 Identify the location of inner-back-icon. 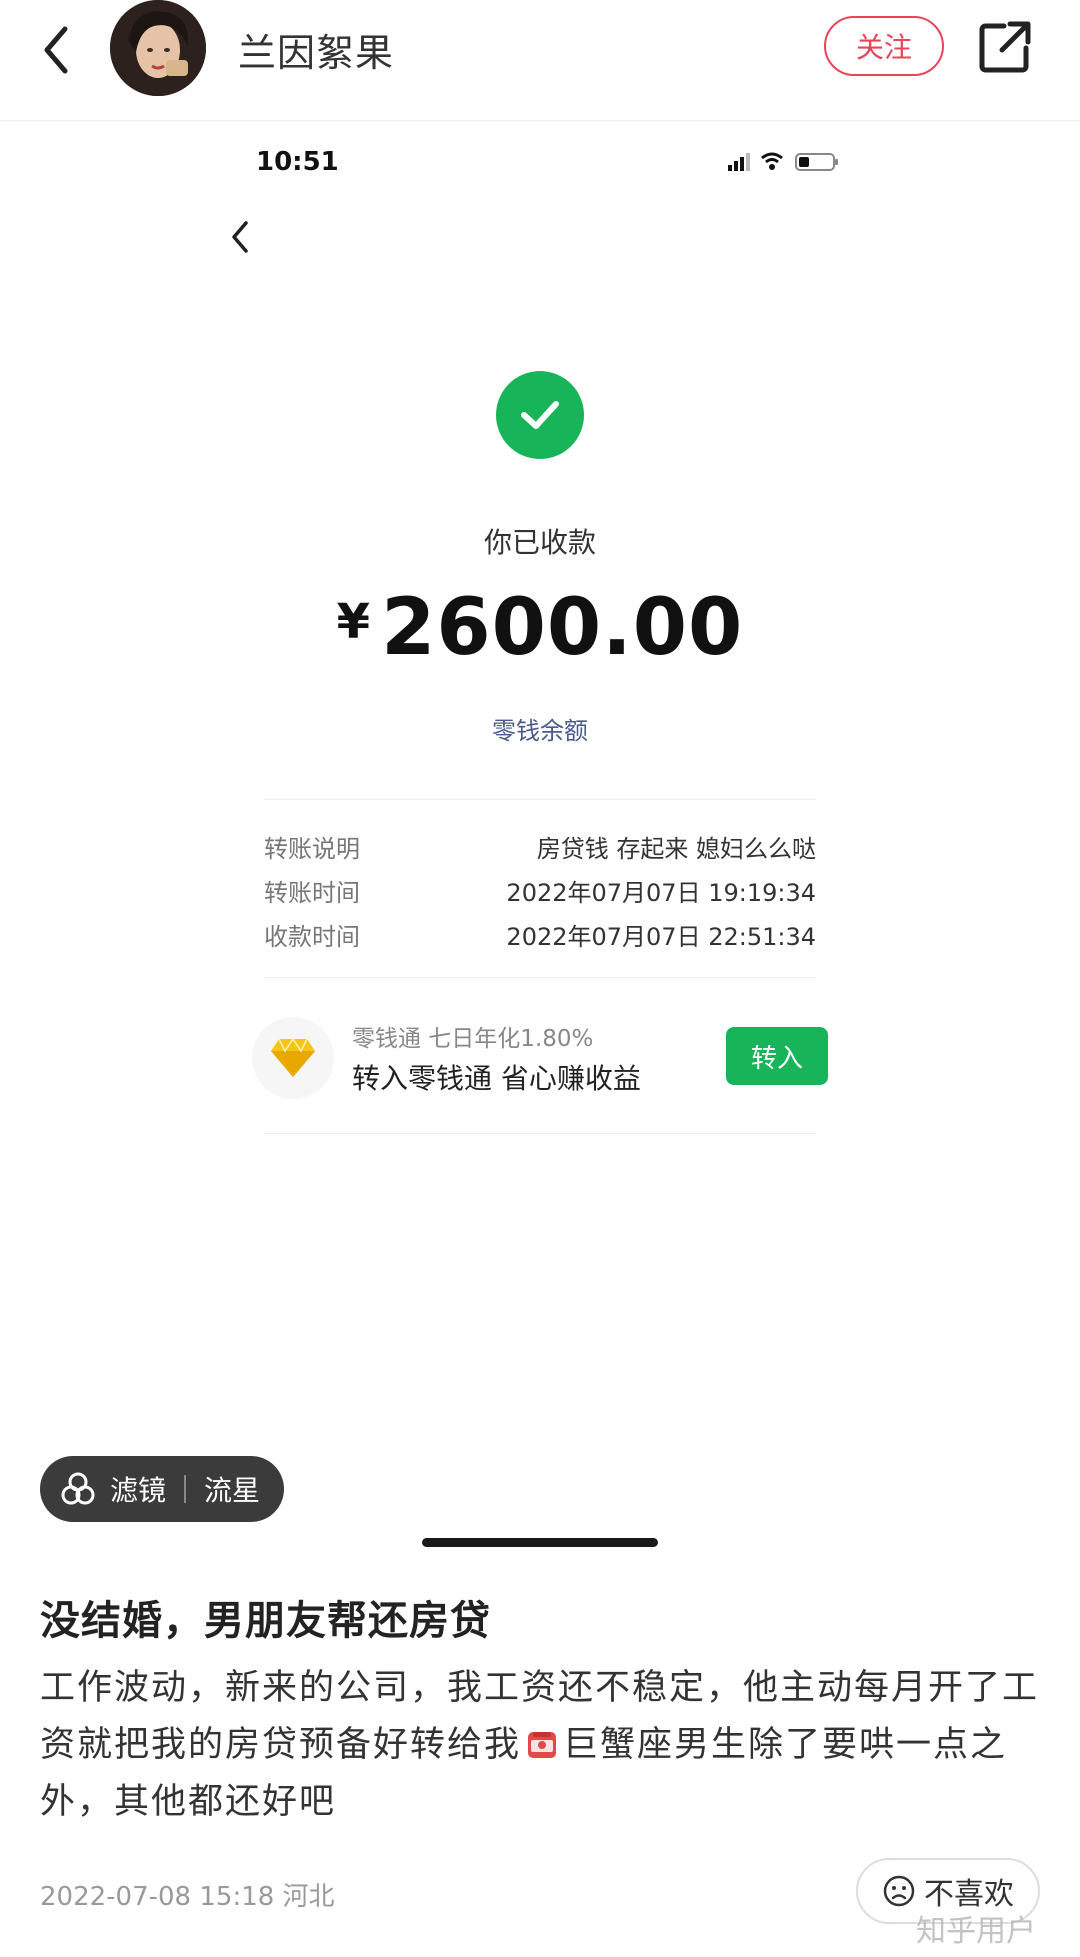
(246, 241).